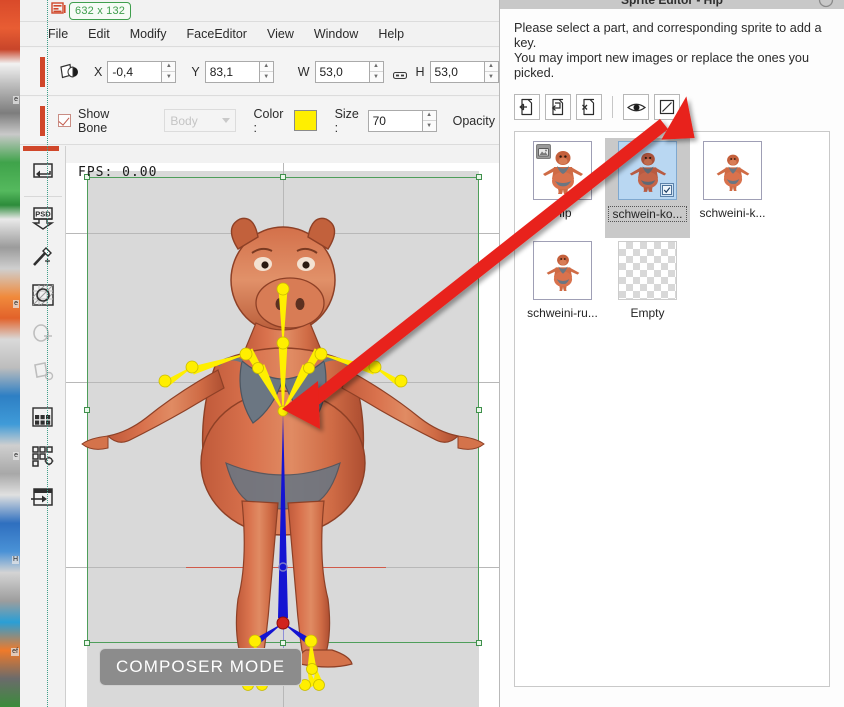  What do you see at coordinates (200, 120) in the screenshot?
I see `part-select-dropdown: Body` at bounding box center [200, 120].